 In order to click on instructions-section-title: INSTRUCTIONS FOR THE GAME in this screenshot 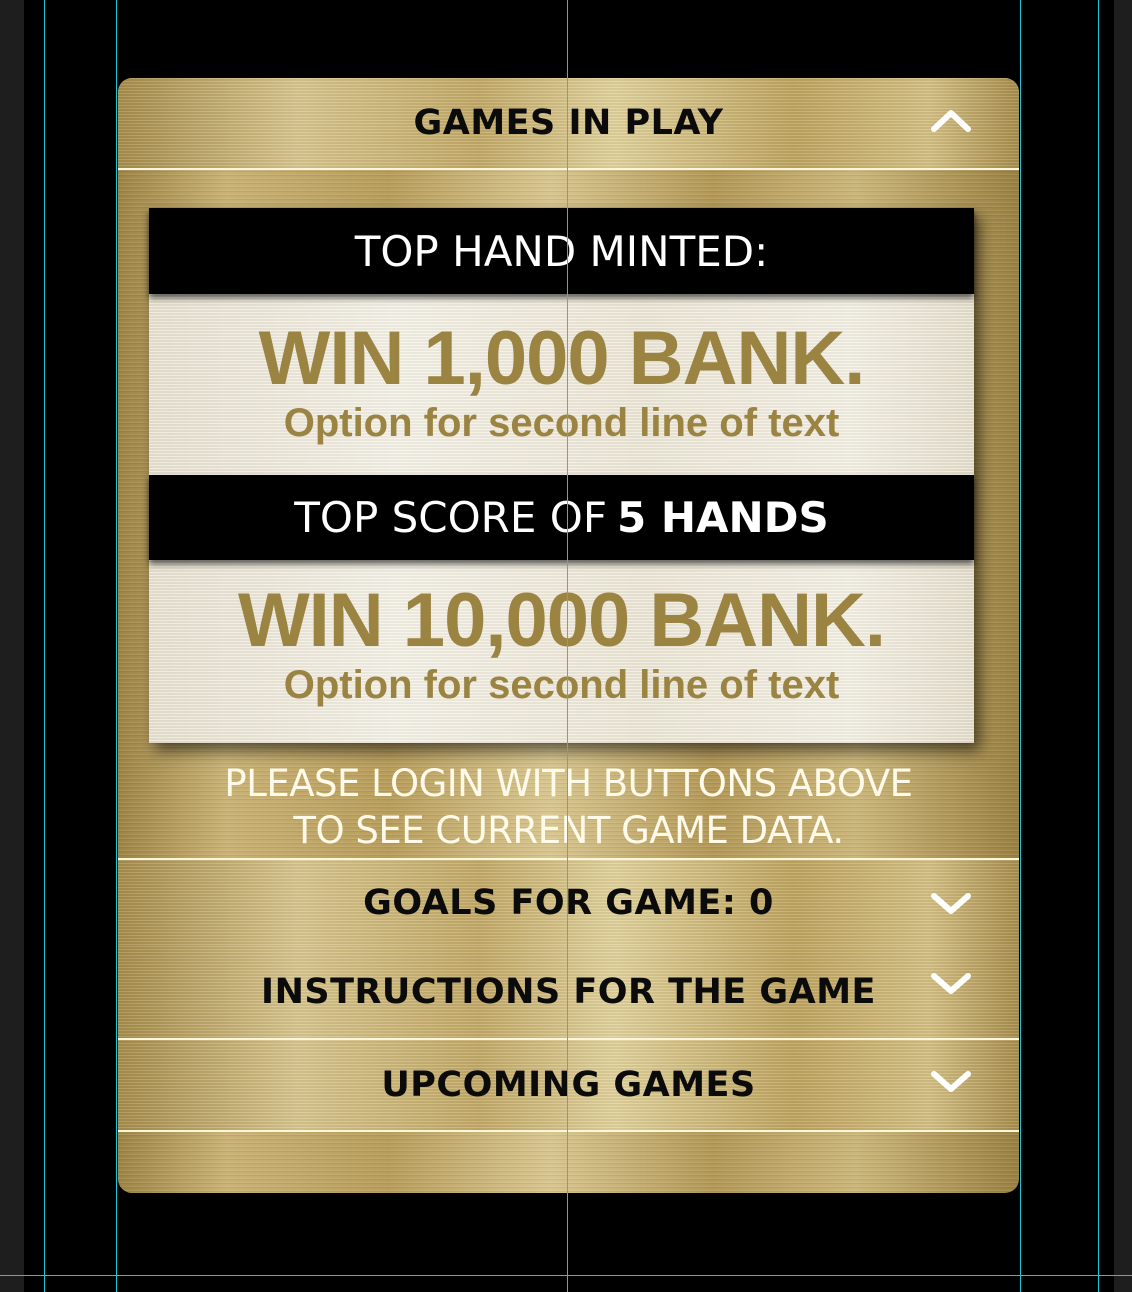, I will do `click(568, 992)`.